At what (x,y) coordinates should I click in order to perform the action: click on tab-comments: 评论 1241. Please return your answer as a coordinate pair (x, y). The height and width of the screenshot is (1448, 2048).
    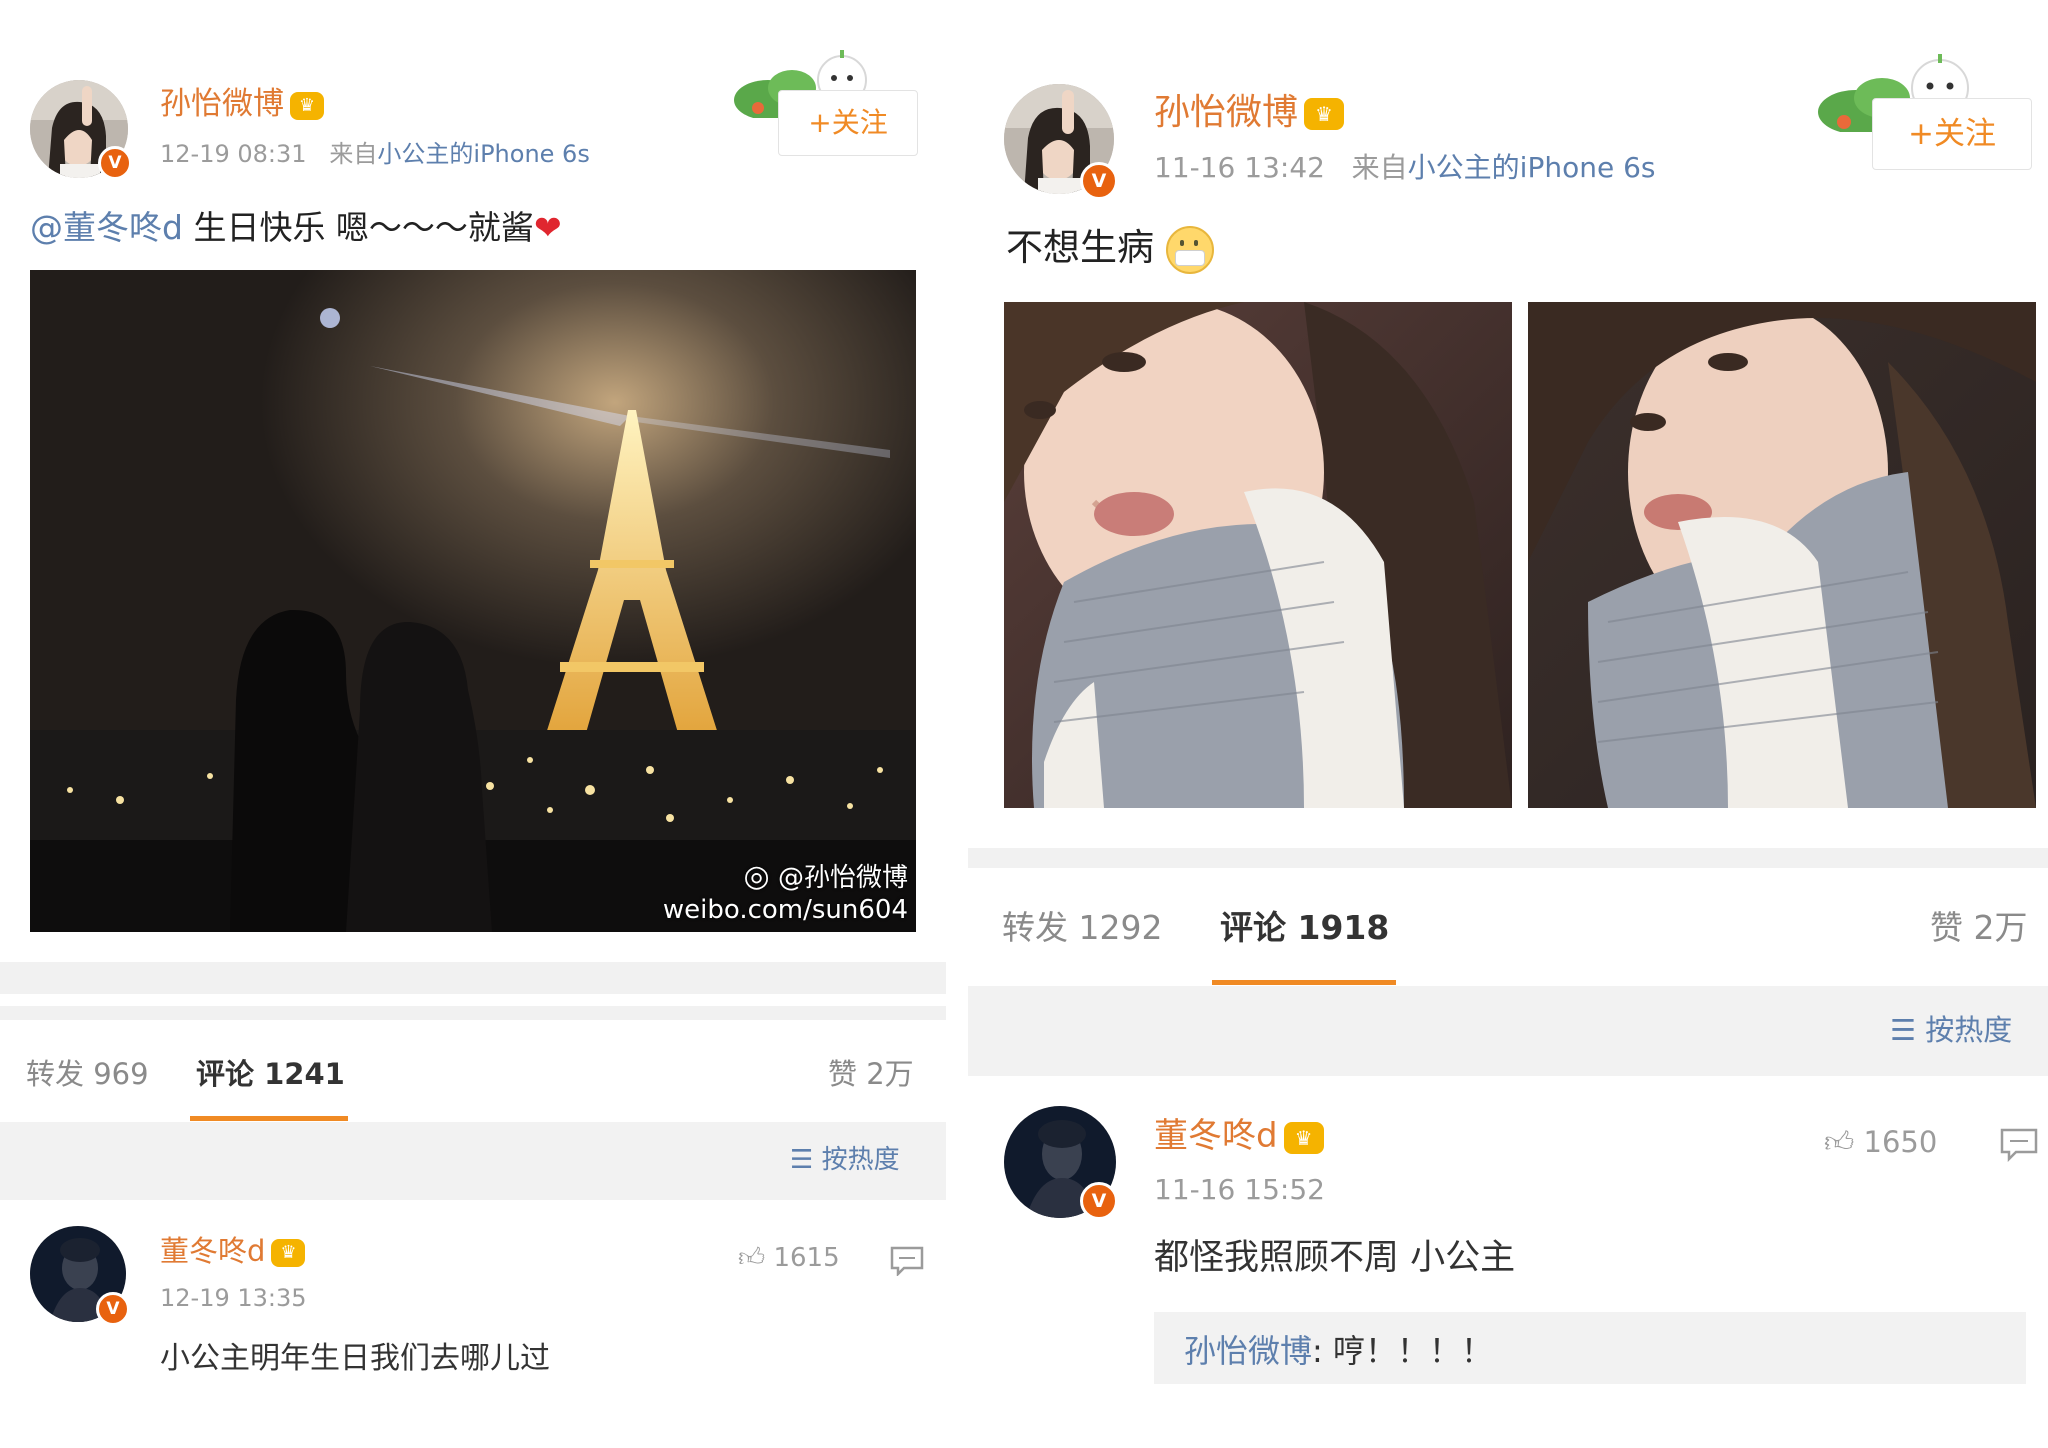
    Looking at the image, I should click on (270, 1074).